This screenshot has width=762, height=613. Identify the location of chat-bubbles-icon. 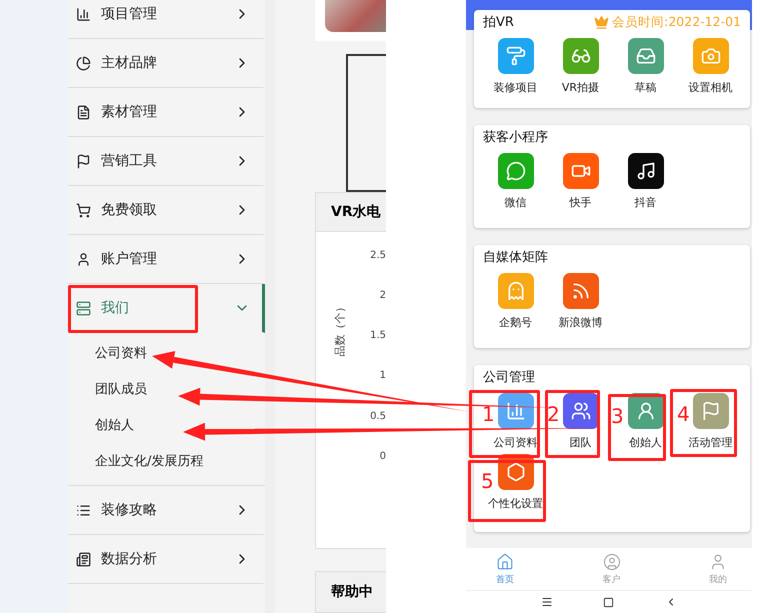
(516, 171).